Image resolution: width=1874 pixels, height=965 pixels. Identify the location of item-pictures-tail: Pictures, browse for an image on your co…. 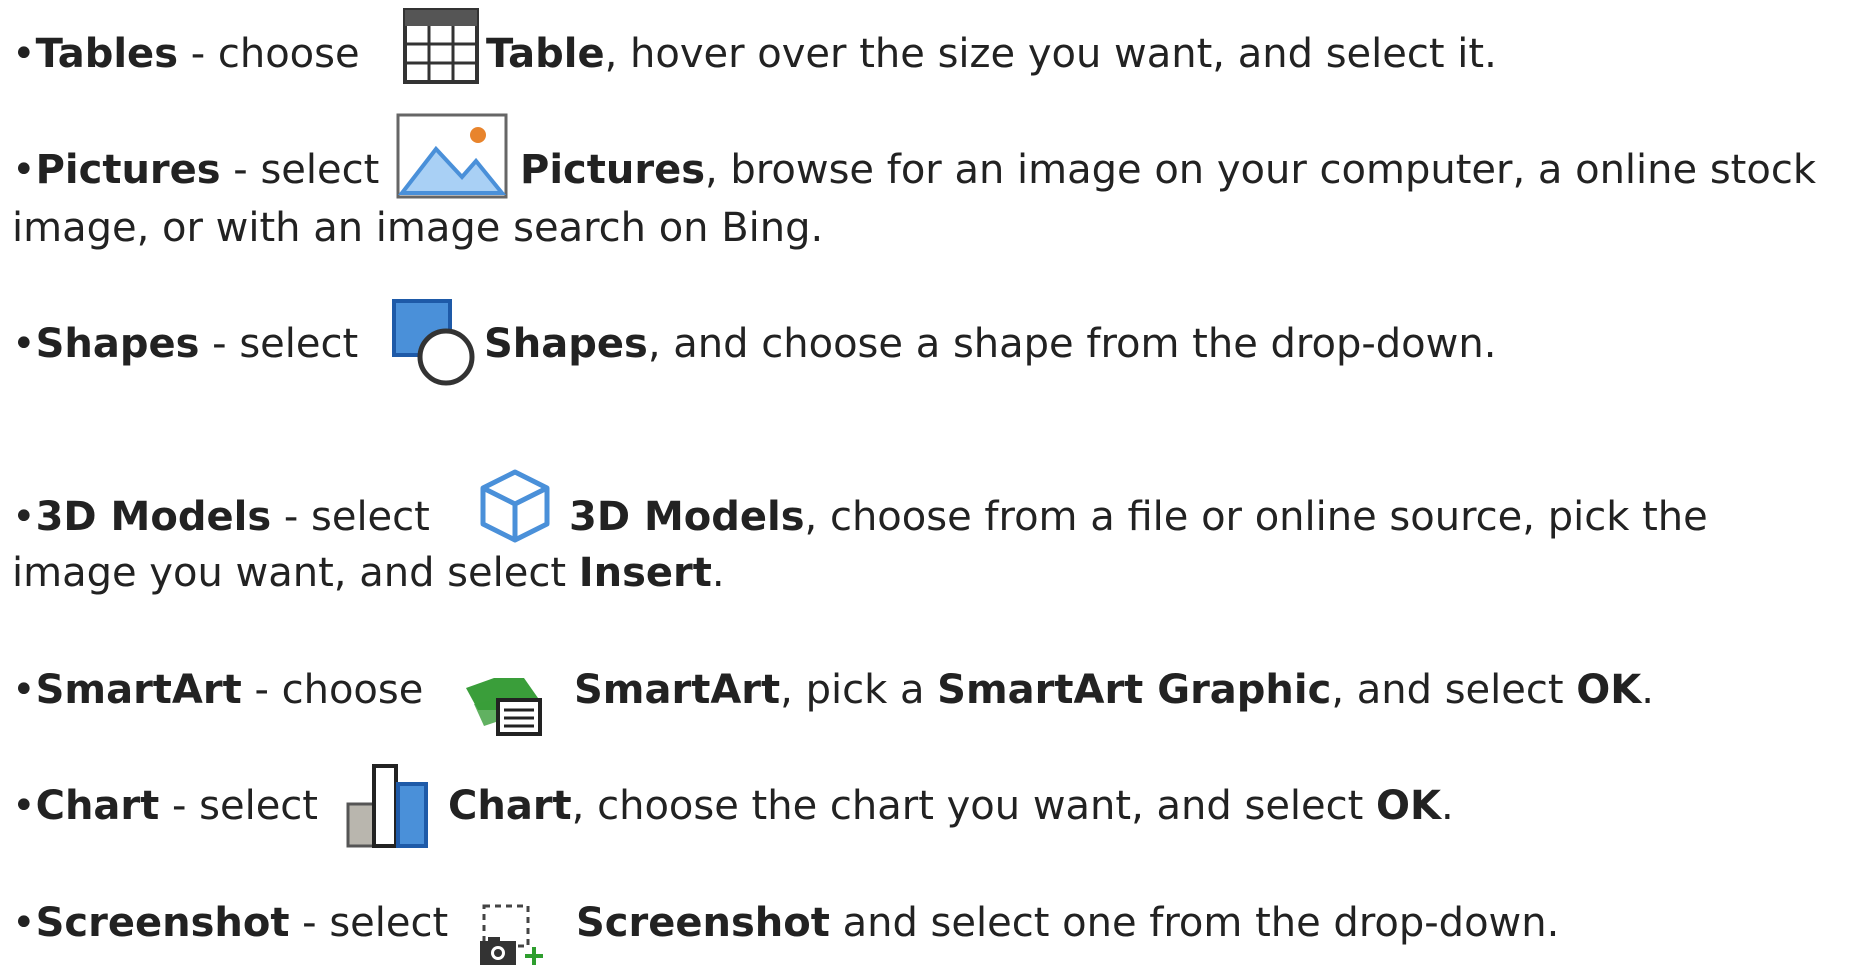
(1168, 170).